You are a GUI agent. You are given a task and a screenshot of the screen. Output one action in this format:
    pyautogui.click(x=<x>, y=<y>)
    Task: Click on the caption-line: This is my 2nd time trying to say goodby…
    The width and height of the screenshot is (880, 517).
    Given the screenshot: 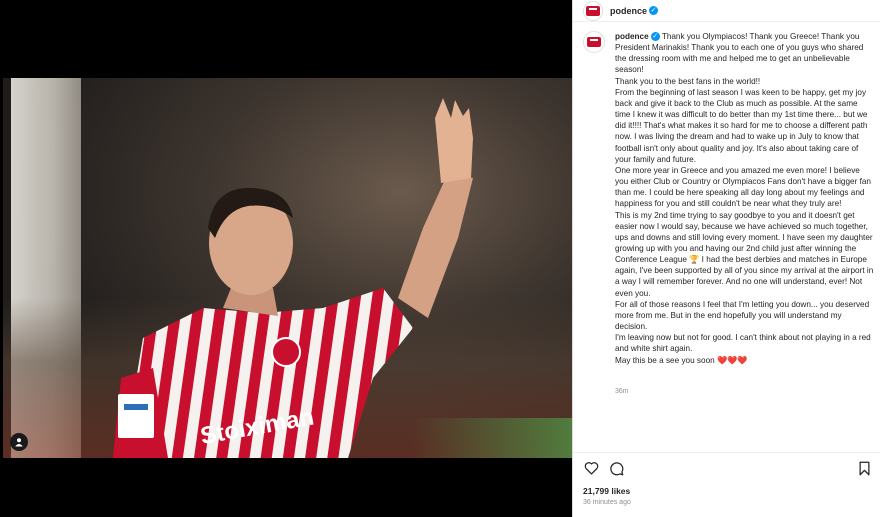 What is the action you would take?
    pyautogui.click(x=744, y=254)
    